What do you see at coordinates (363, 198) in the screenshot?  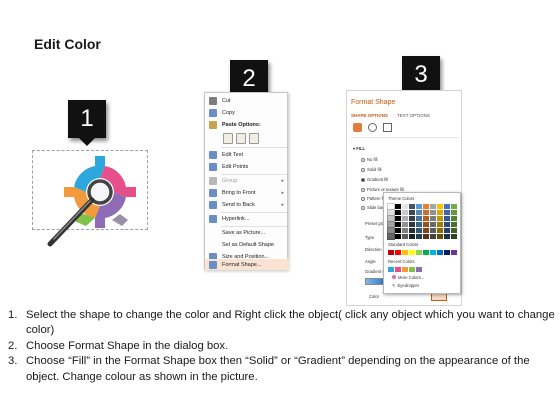 I see `radio-pattern-fill` at bounding box center [363, 198].